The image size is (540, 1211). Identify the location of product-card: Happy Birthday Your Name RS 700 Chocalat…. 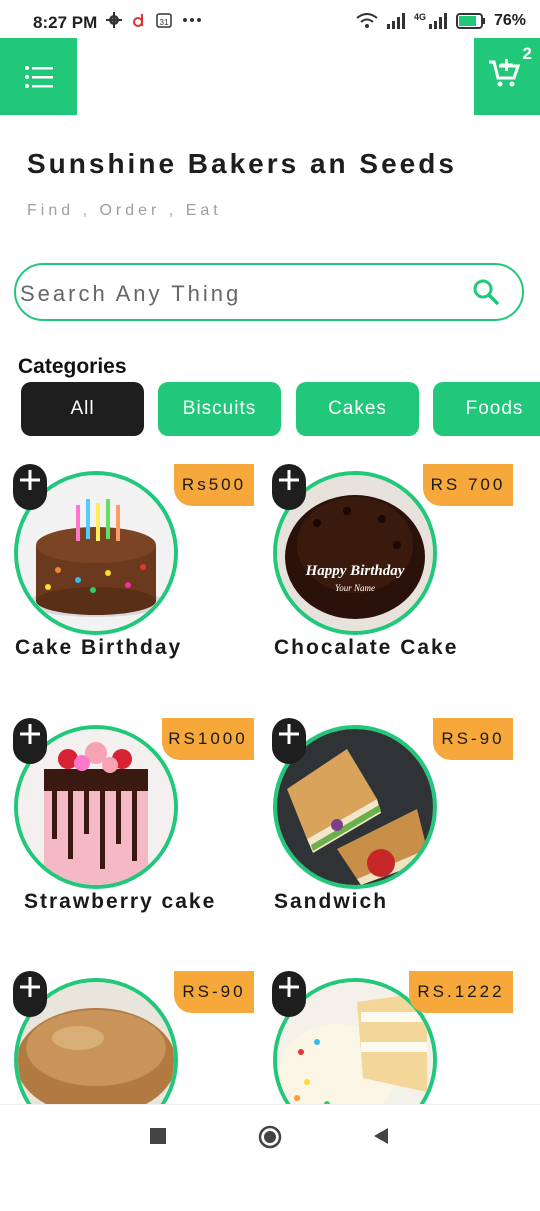
(397, 584).